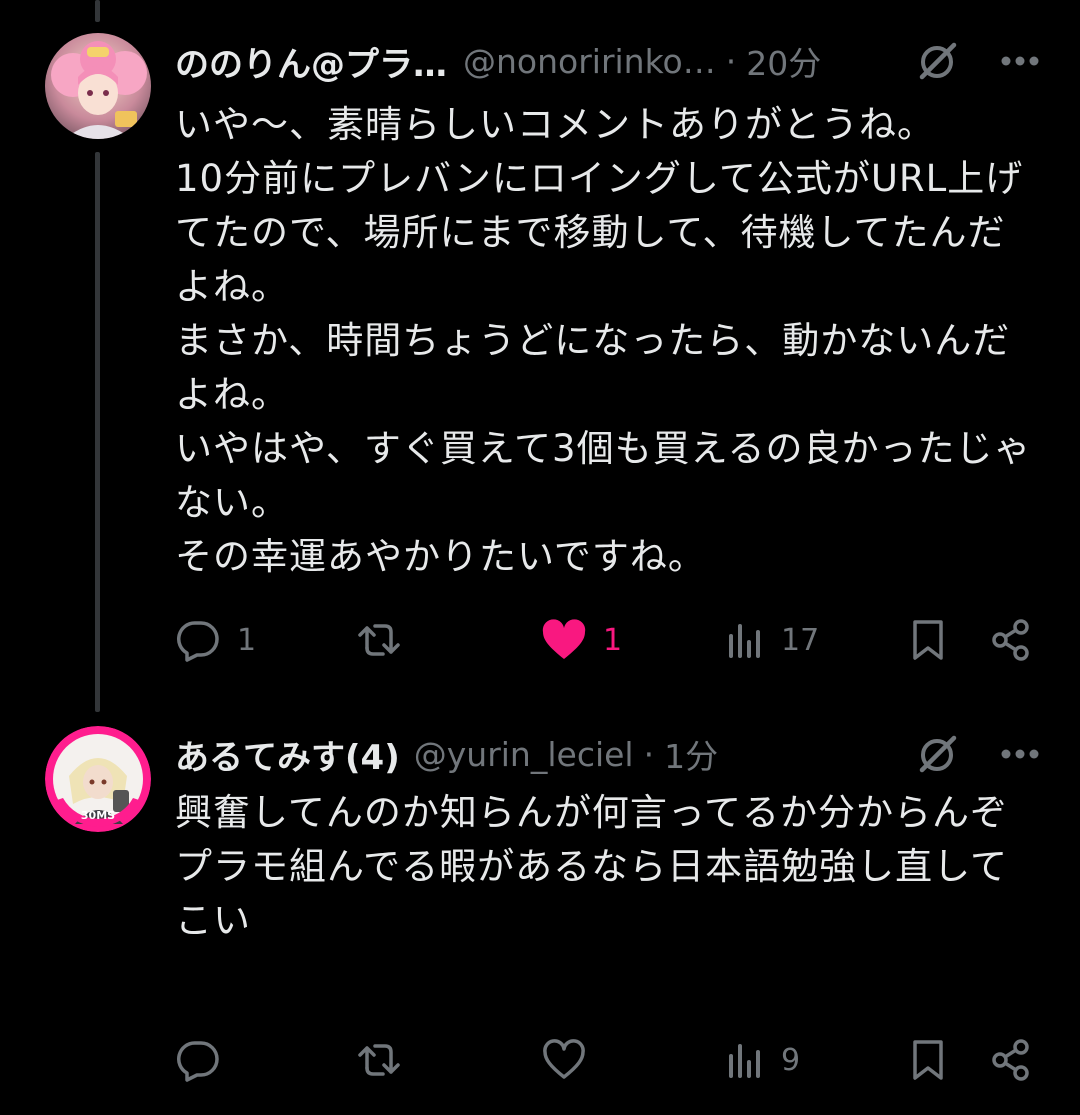  What do you see at coordinates (98, 86) in the screenshot?
I see `avatar` at bounding box center [98, 86].